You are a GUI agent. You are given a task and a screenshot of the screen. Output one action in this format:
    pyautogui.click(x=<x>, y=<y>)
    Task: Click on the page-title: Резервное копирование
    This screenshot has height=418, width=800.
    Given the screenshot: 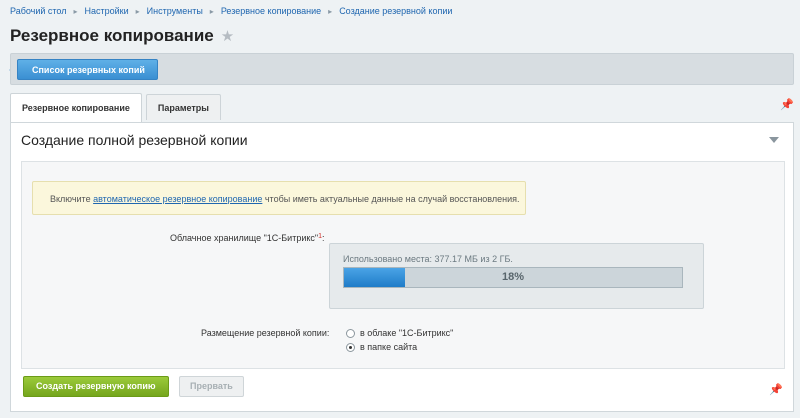 What is the action you would take?
    pyautogui.click(x=112, y=35)
    